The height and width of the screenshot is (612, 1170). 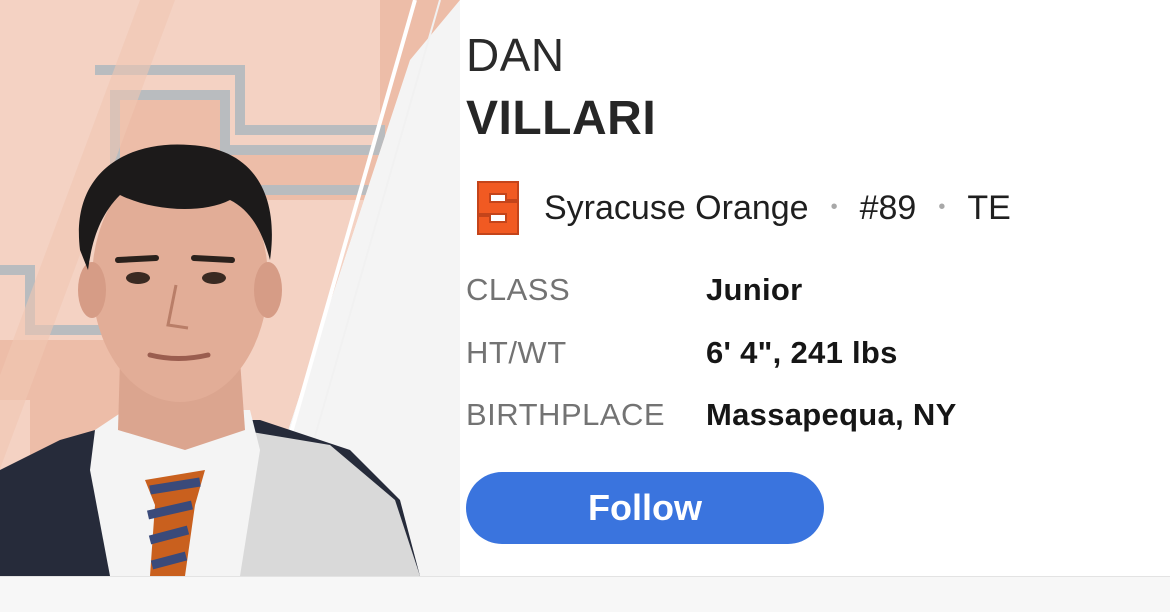 What do you see at coordinates (645, 508) in the screenshot?
I see `follow-button: Follow` at bounding box center [645, 508].